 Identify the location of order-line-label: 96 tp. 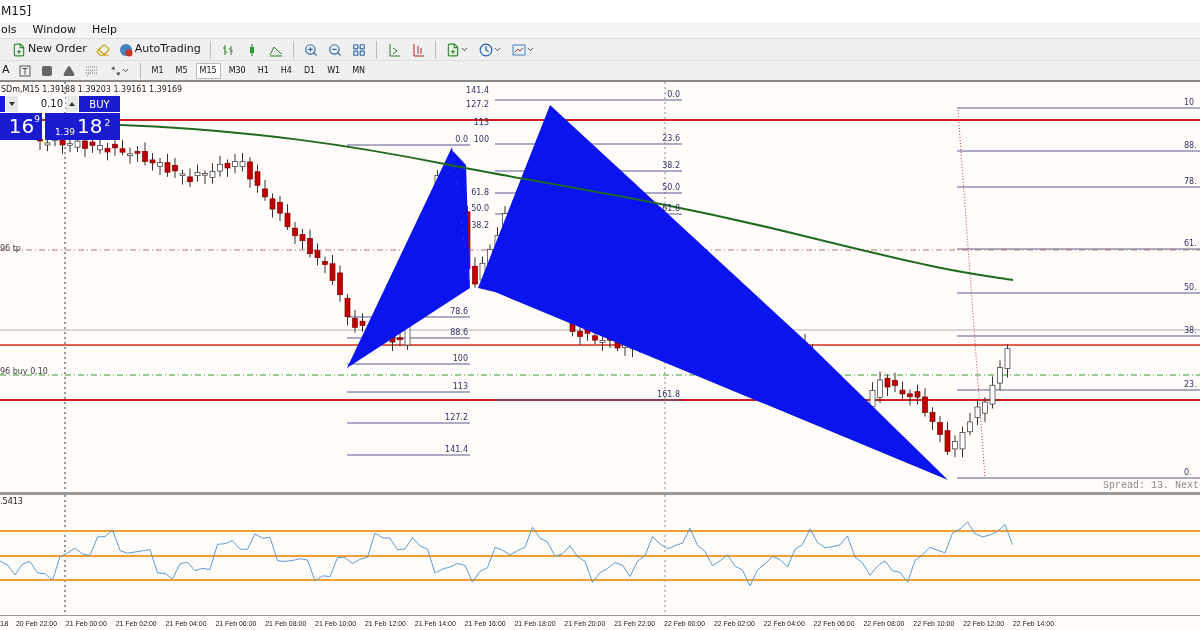
(10, 248).